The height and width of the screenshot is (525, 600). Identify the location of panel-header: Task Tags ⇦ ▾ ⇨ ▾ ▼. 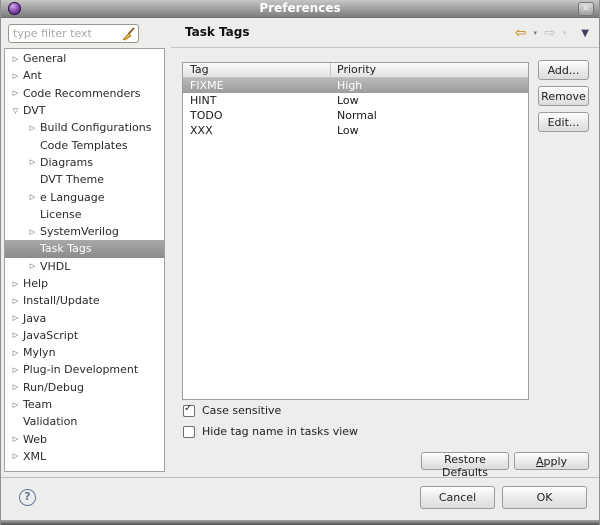
(385, 33).